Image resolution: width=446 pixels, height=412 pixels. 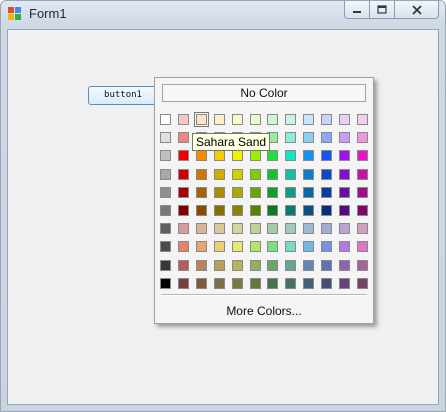 I want to click on button1: button1, so click(x=123, y=95).